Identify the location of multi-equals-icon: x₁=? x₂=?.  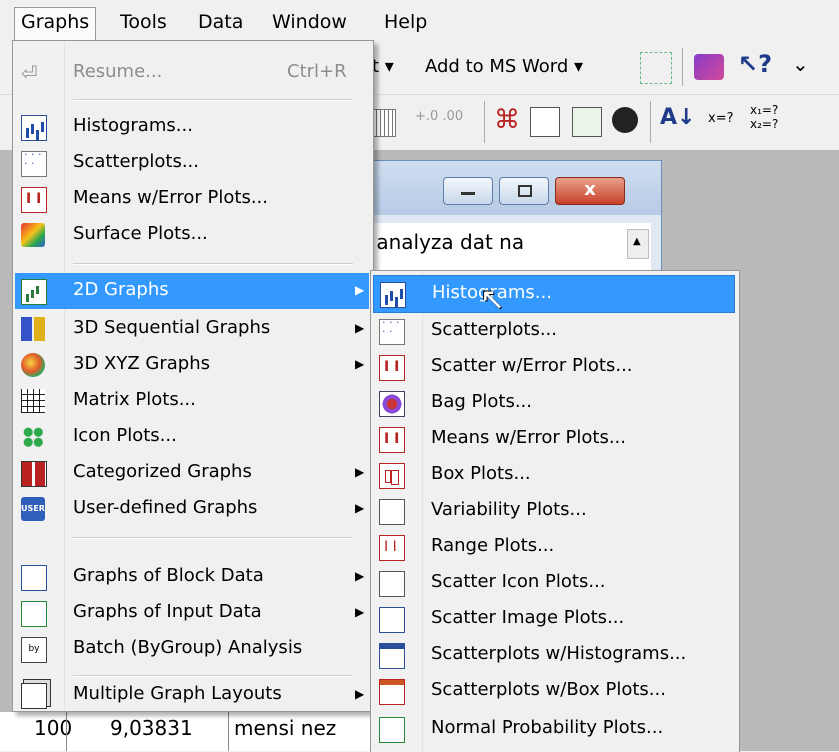
(764, 117).